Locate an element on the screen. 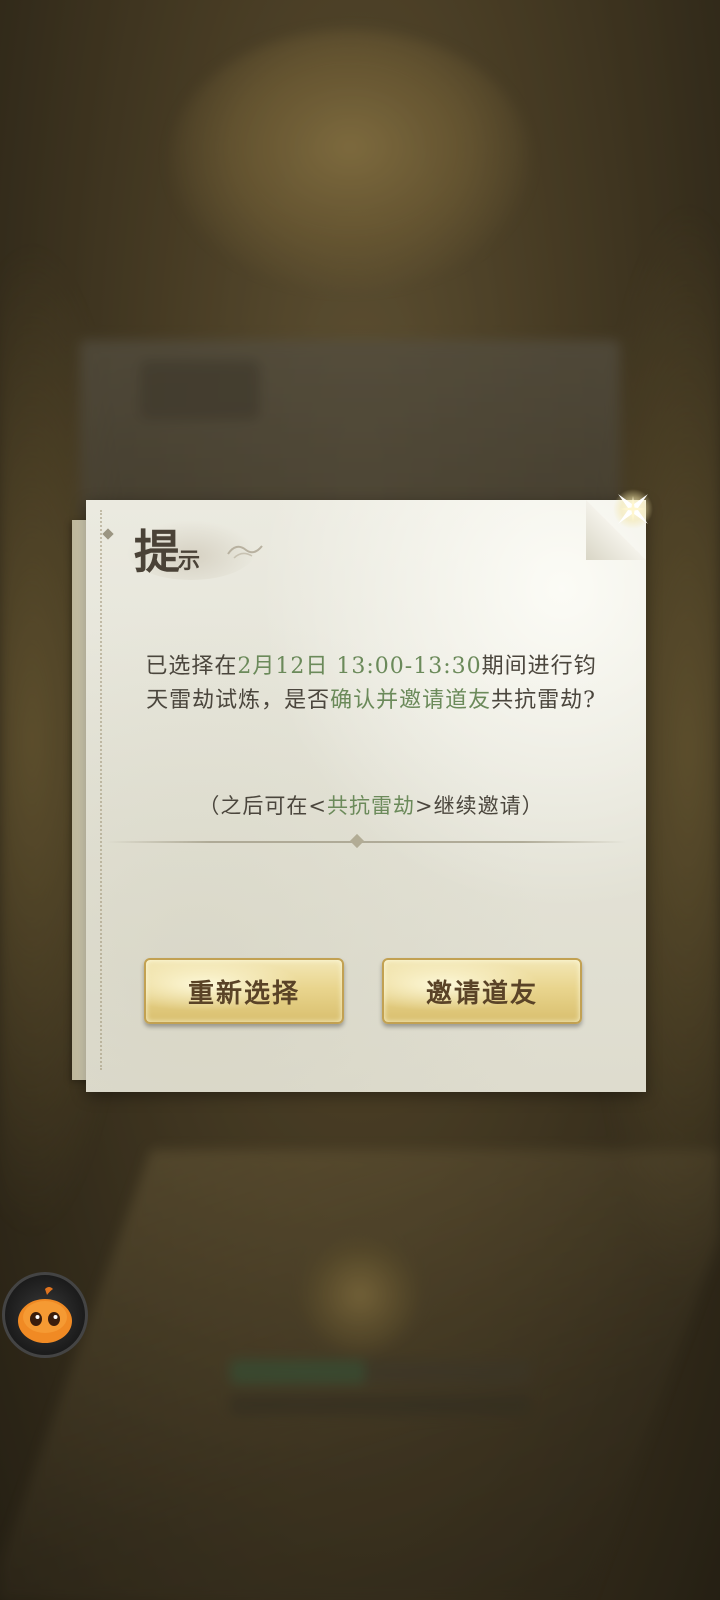  dialog-title-main: 提 is located at coordinates (157, 552).